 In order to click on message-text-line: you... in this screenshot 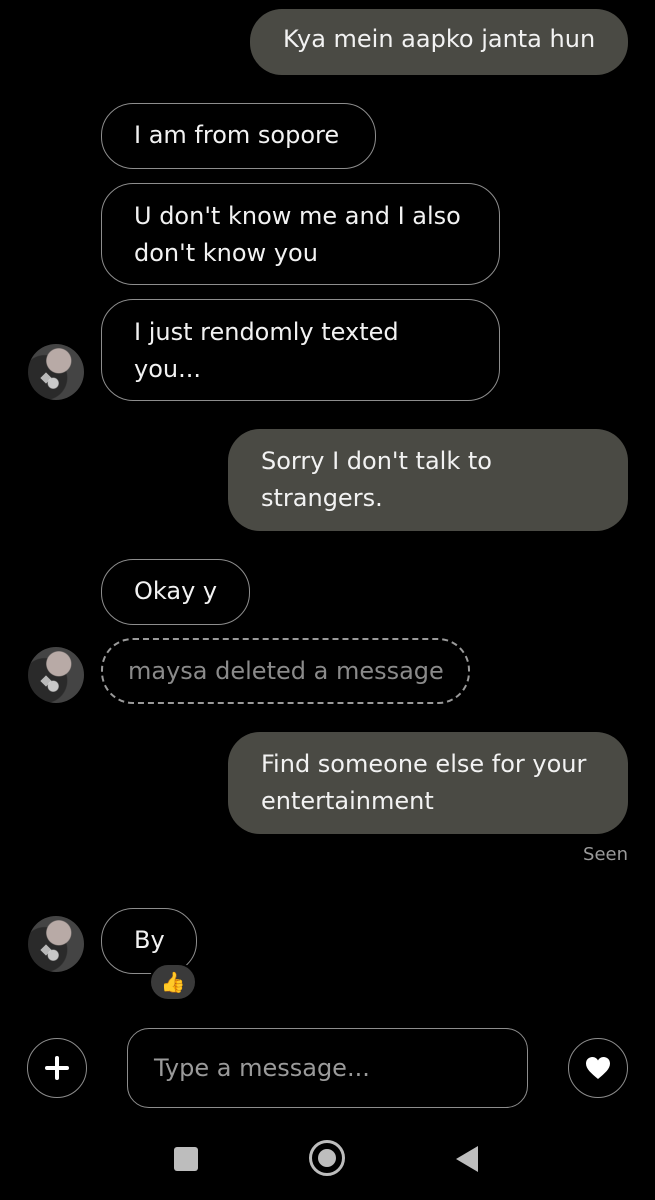, I will do `click(167, 369)`.